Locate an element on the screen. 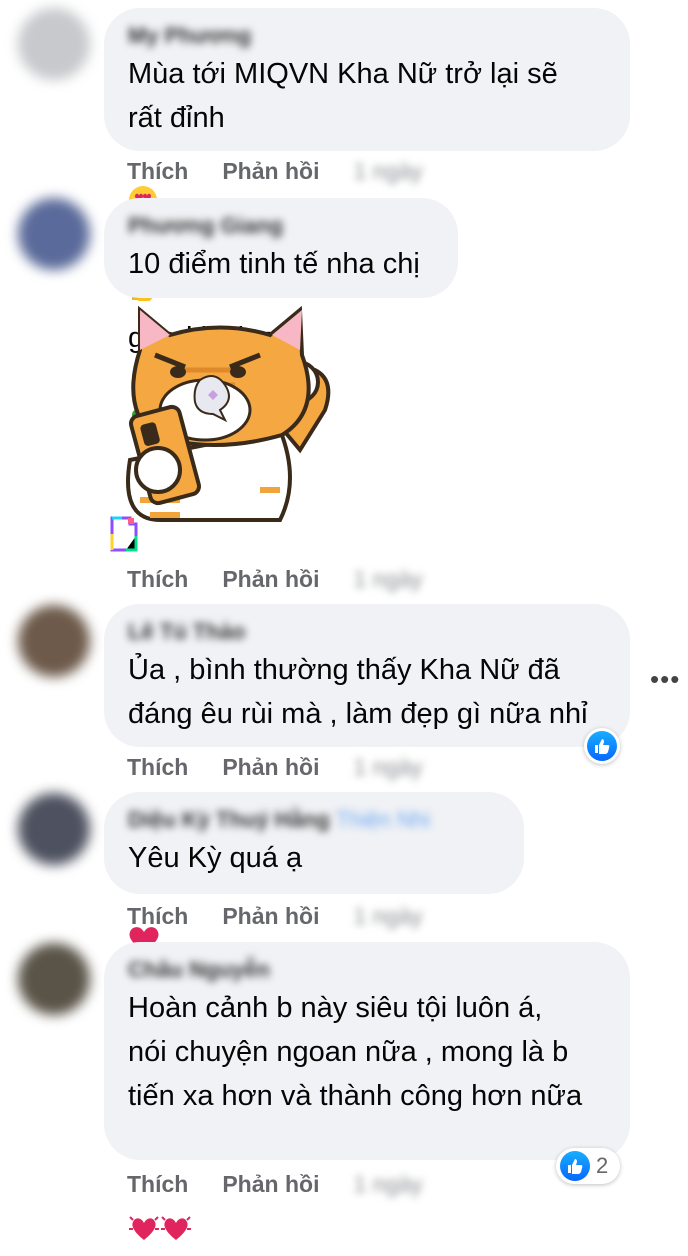 This screenshot has width=688, height=1256. sticker-badge-icon is located at coordinates (124, 534).